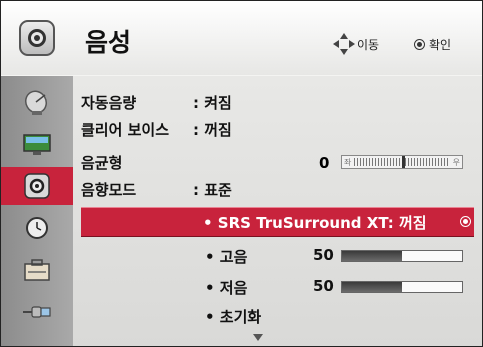  I want to click on menu-item-clear-voice: 클리어 보이스 : 꺼짐, so click(156, 129).